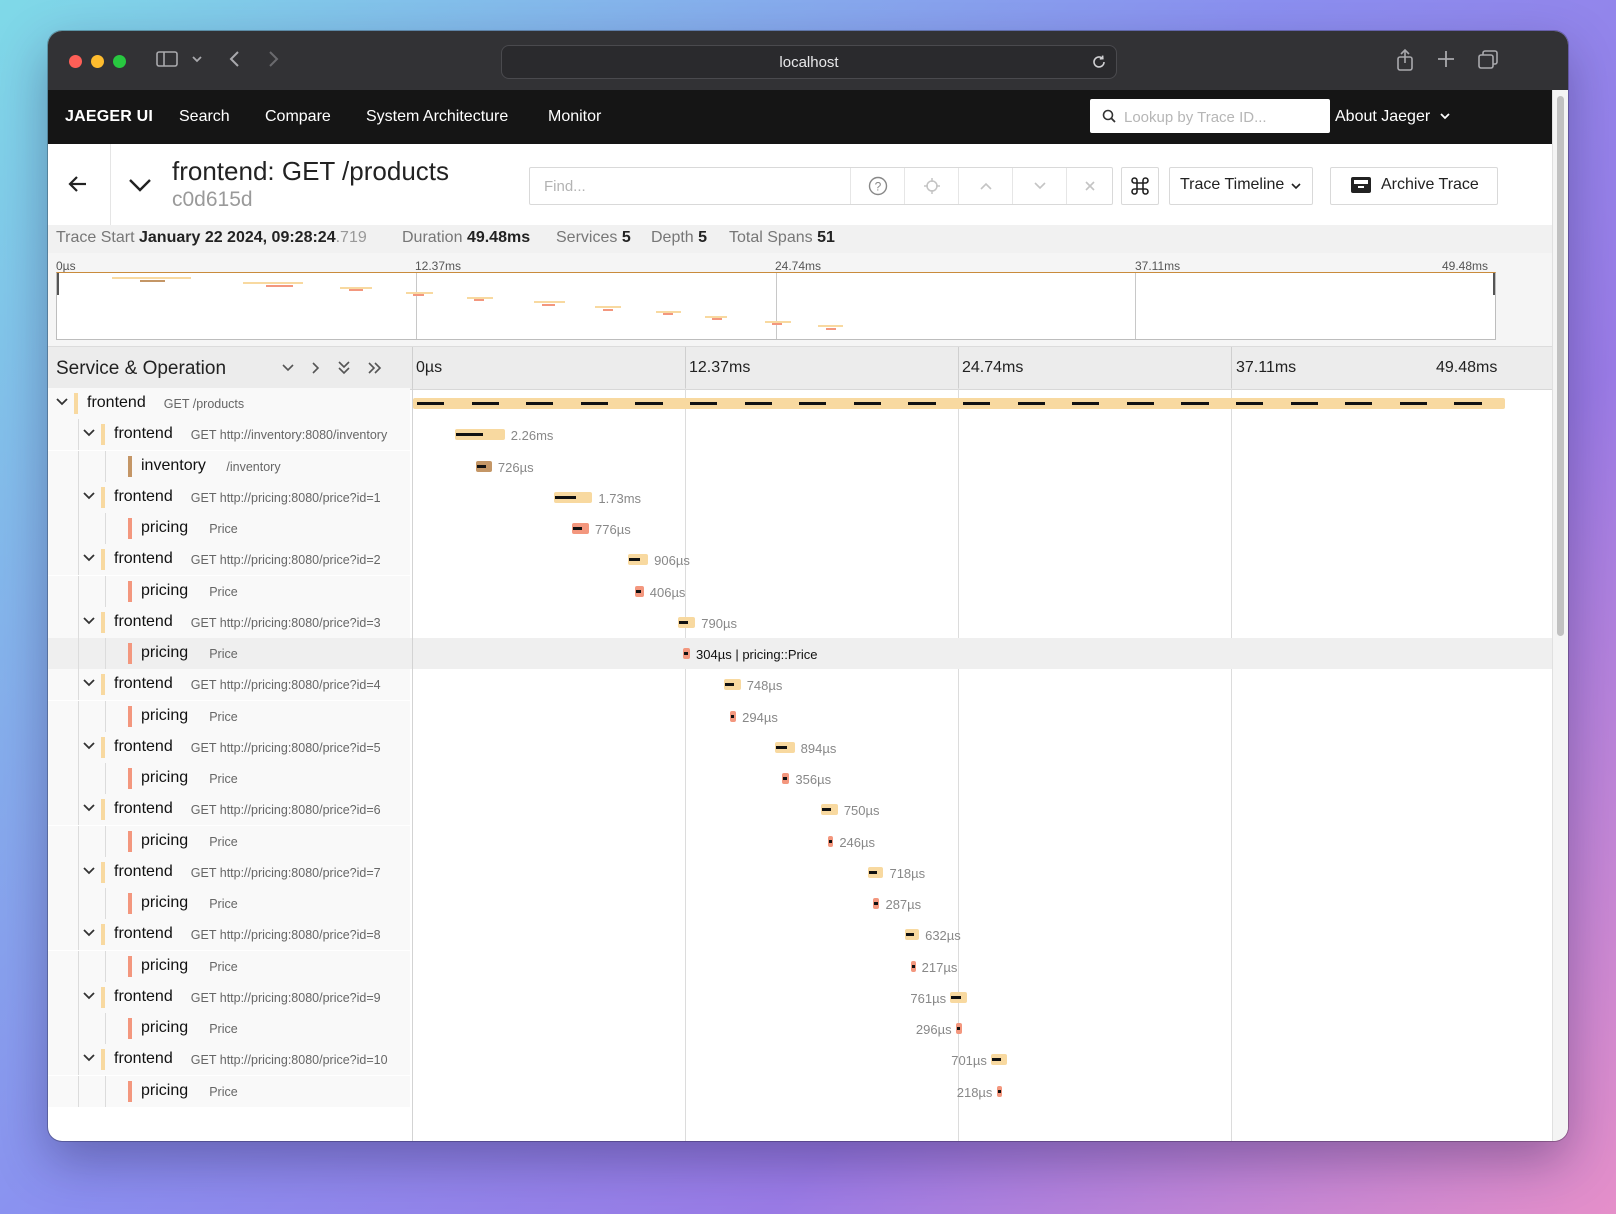 Image resolution: width=1616 pixels, height=1214 pixels. I want to click on new-tab-icon, so click(1448, 61).